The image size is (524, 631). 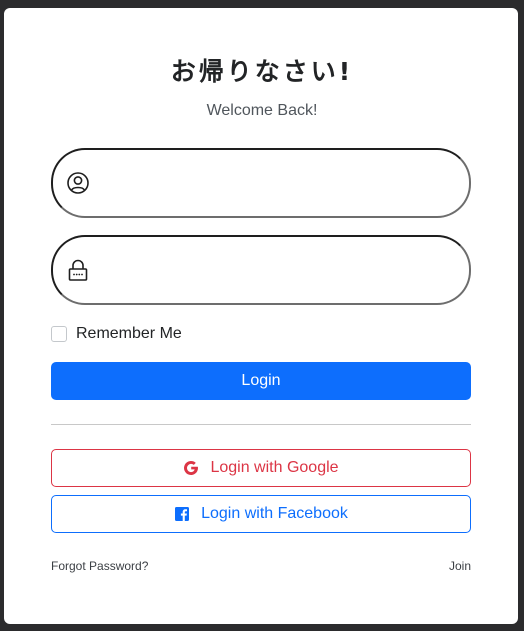 I want to click on user-icon, so click(x=78, y=183).